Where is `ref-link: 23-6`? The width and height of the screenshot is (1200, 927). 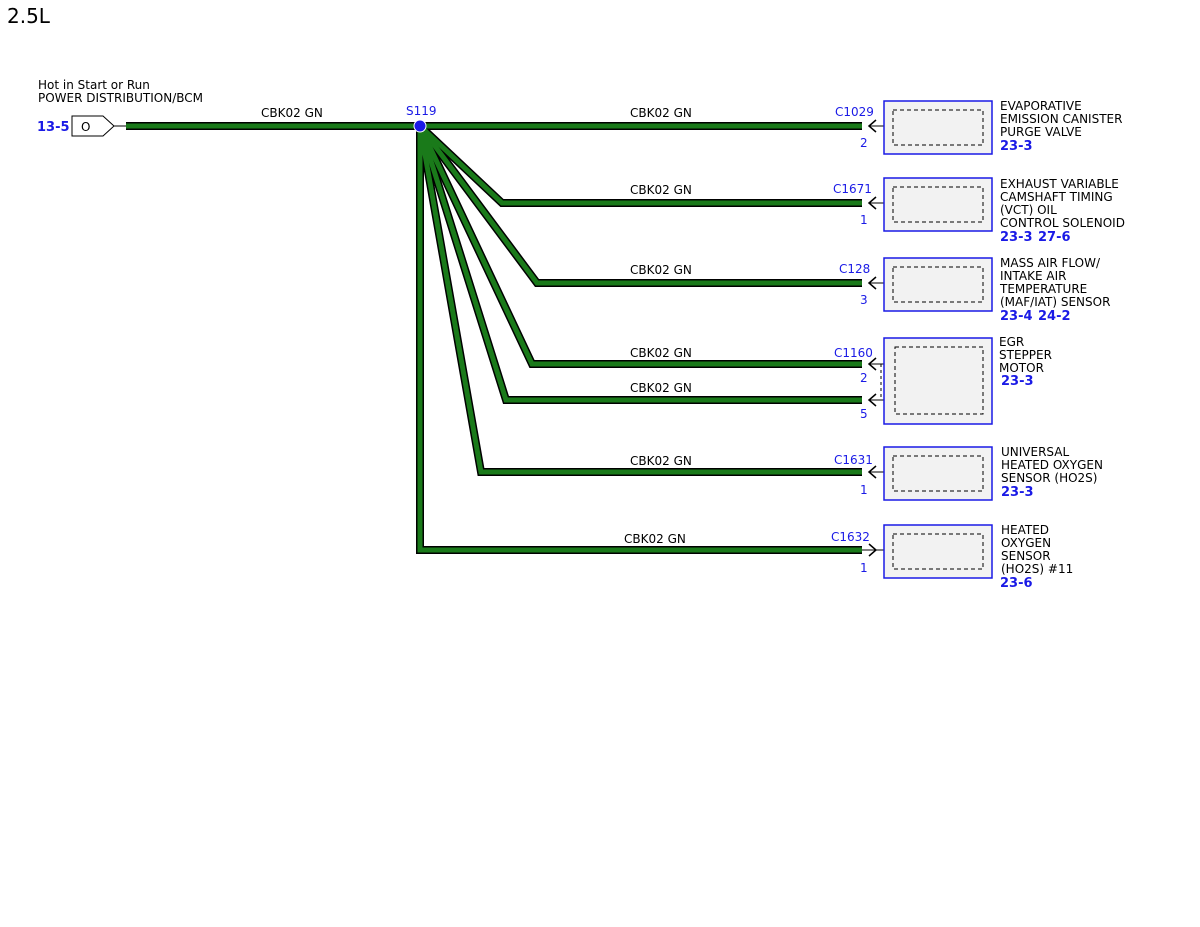 ref-link: 23-6 is located at coordinates (1016, 583).